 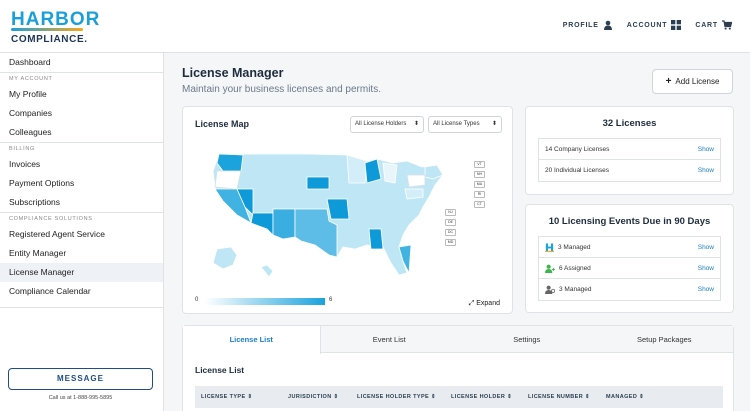 I want to click on state-new-mexico, so click(x=284, y=224).